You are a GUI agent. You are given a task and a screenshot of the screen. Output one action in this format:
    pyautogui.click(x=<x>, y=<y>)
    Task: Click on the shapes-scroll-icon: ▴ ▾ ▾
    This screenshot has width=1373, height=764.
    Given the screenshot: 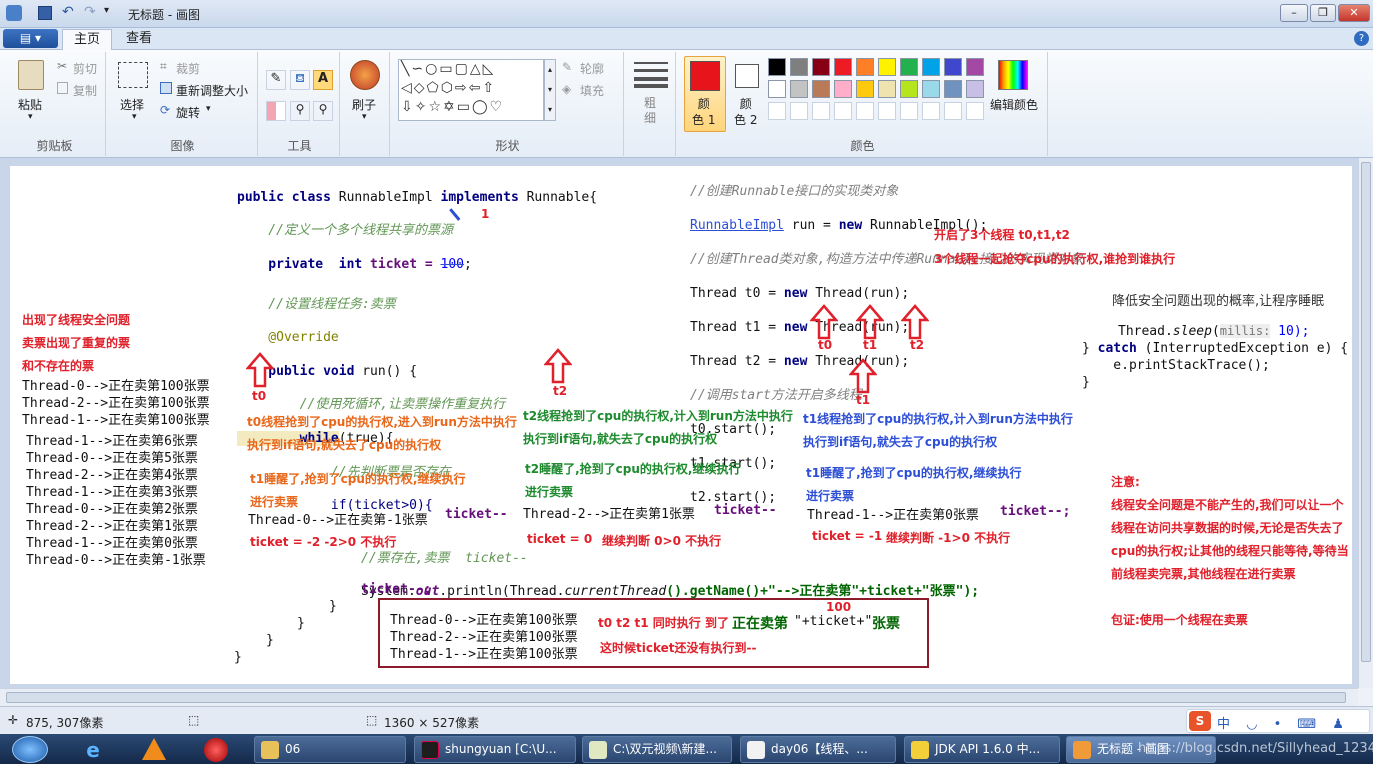 What is the action you would take?
    pyautogui.click(x=550, y=90)
    